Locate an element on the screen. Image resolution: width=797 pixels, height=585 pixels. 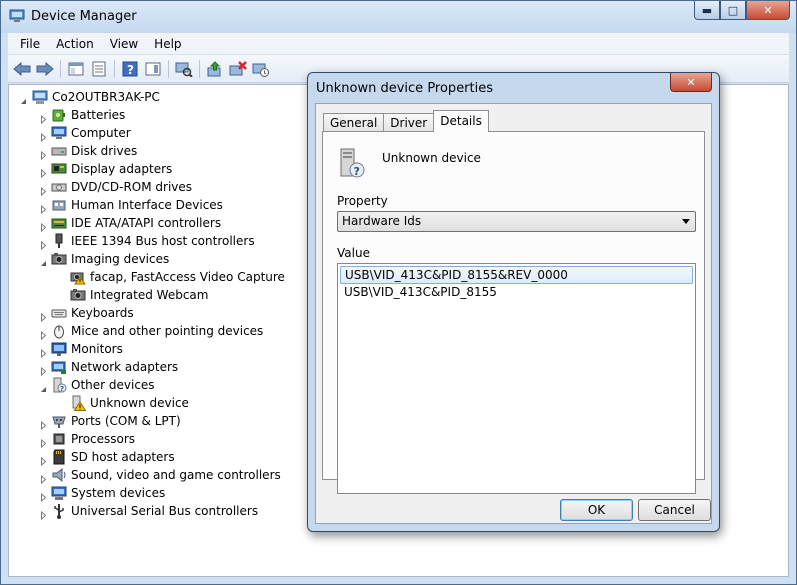
forward-arrow-icon is located at coordinates (45, 69).